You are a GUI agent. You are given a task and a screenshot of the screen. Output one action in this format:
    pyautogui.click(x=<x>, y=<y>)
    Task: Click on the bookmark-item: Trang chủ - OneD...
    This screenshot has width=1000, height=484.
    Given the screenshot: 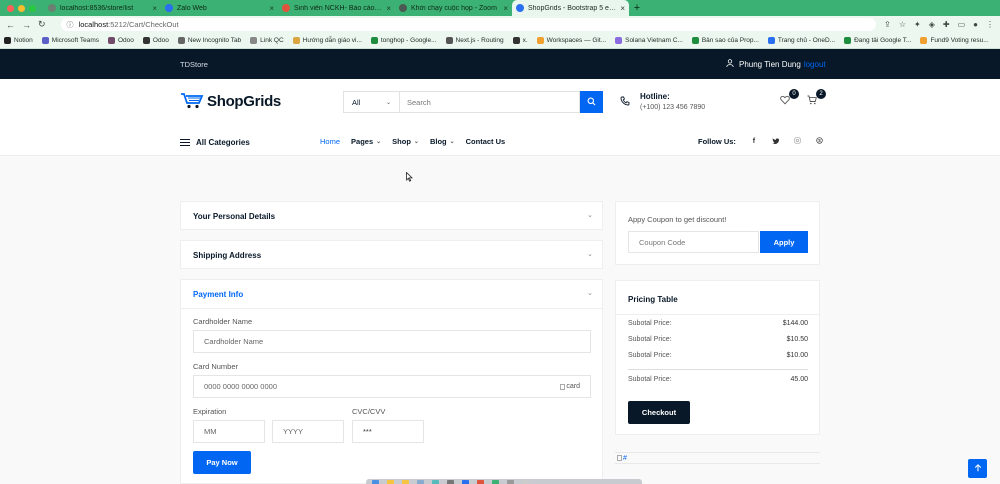 What is the action you would take?
    pyautogui.click(x=801, y=40)
    